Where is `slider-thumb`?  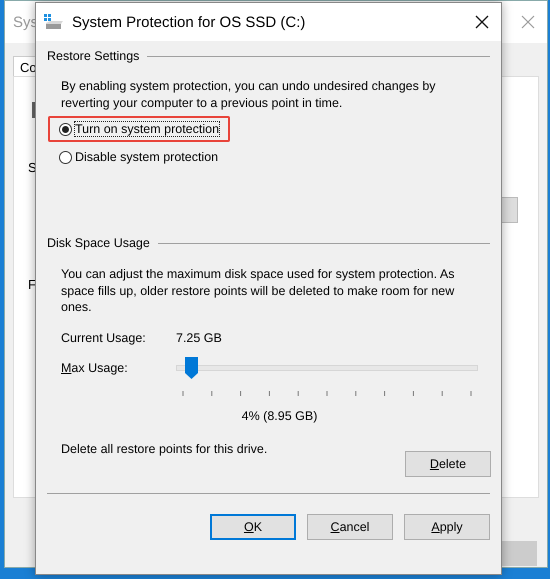
slider-thumb is located at coordinates (191, 367).